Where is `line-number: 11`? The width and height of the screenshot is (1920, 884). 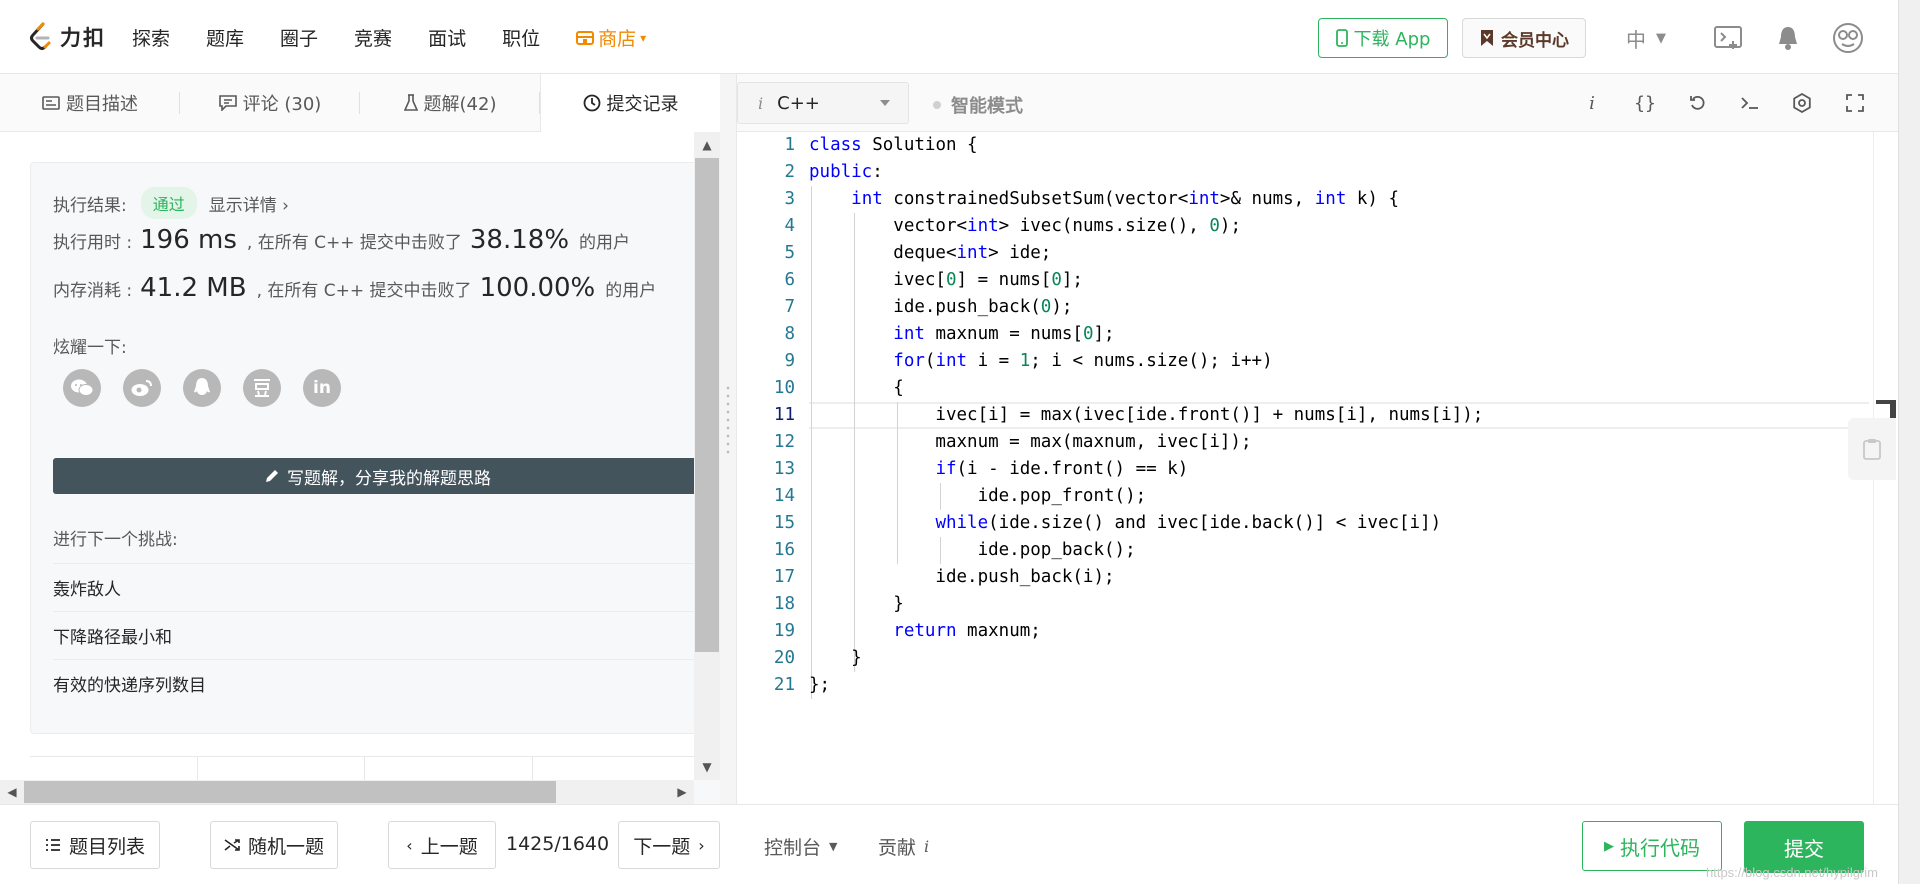 line-number: 11 is located at coordinates (784, 415).